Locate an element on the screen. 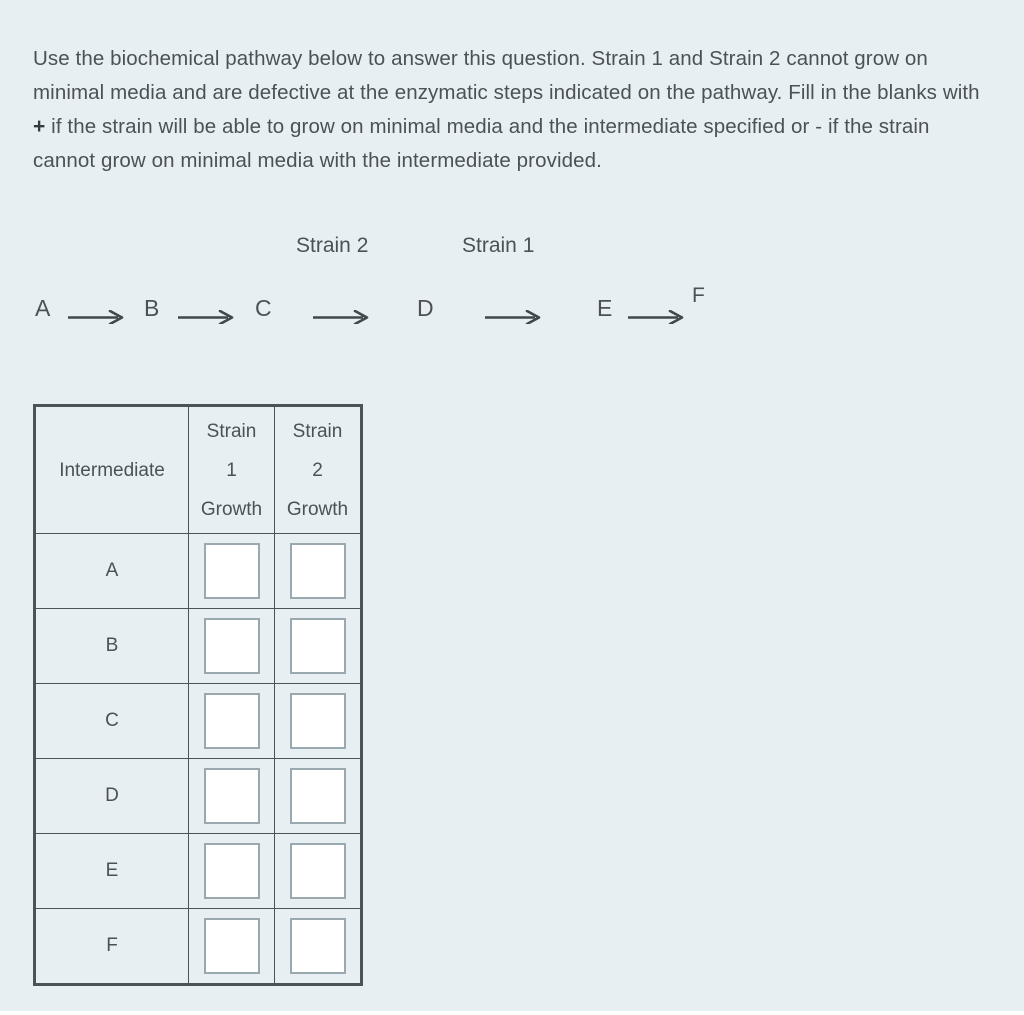 The height and width of the screenshot is (1015, 1024). table-row: A is located at coordinates (198, 571).